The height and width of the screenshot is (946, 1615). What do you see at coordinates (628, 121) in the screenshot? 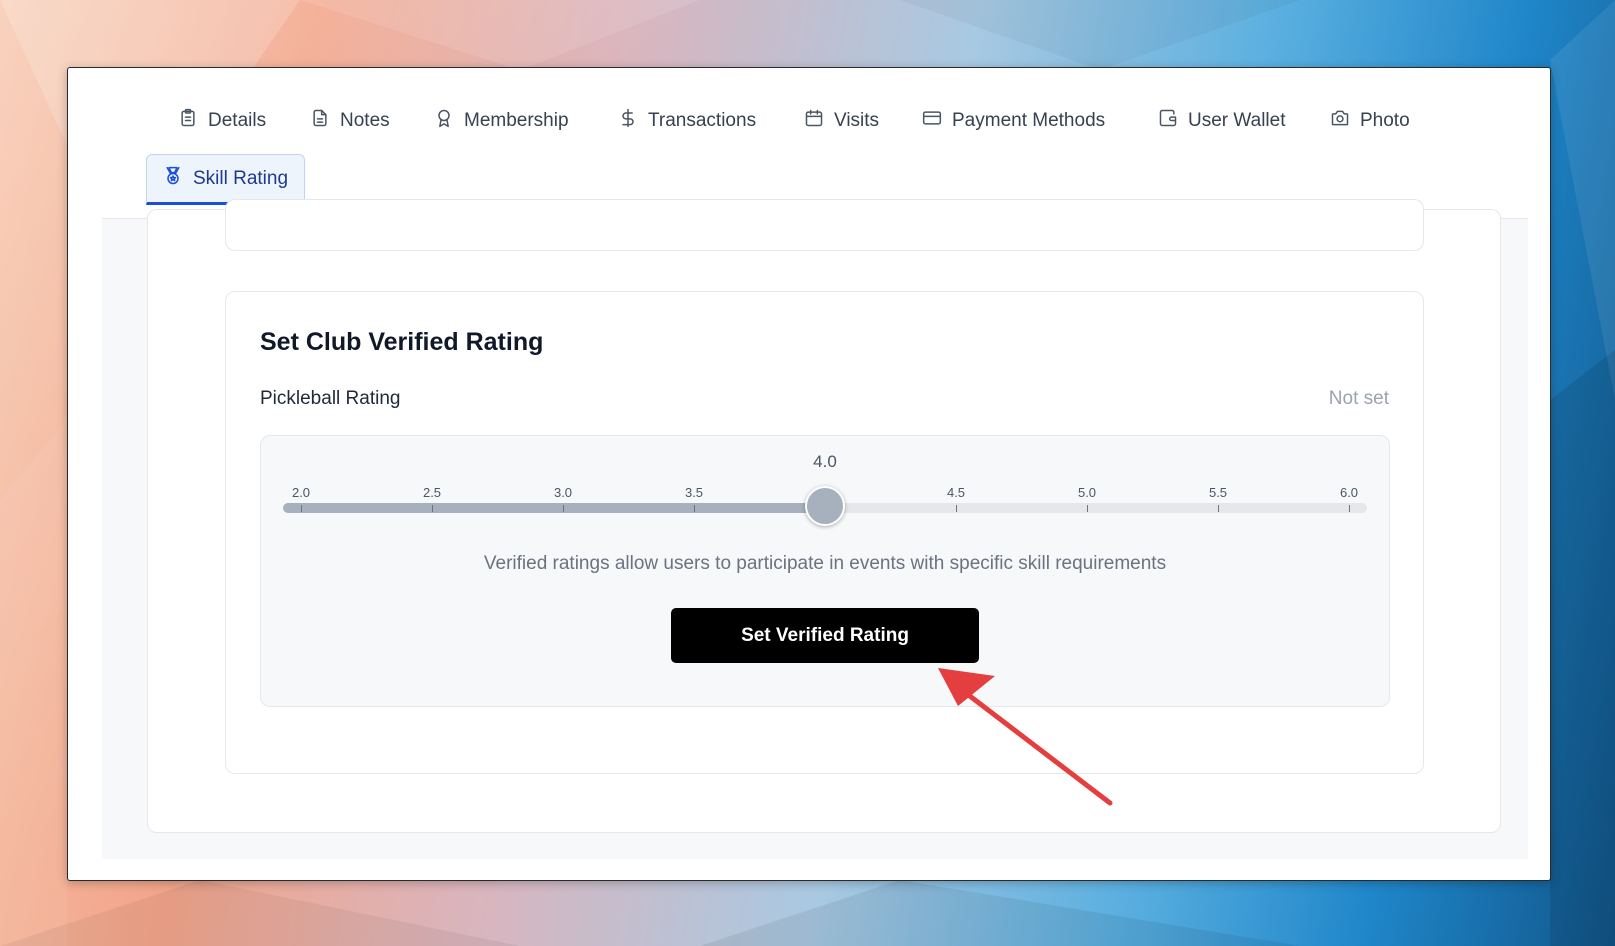
I see `dollar-icon` at bounding box center [628, 121].